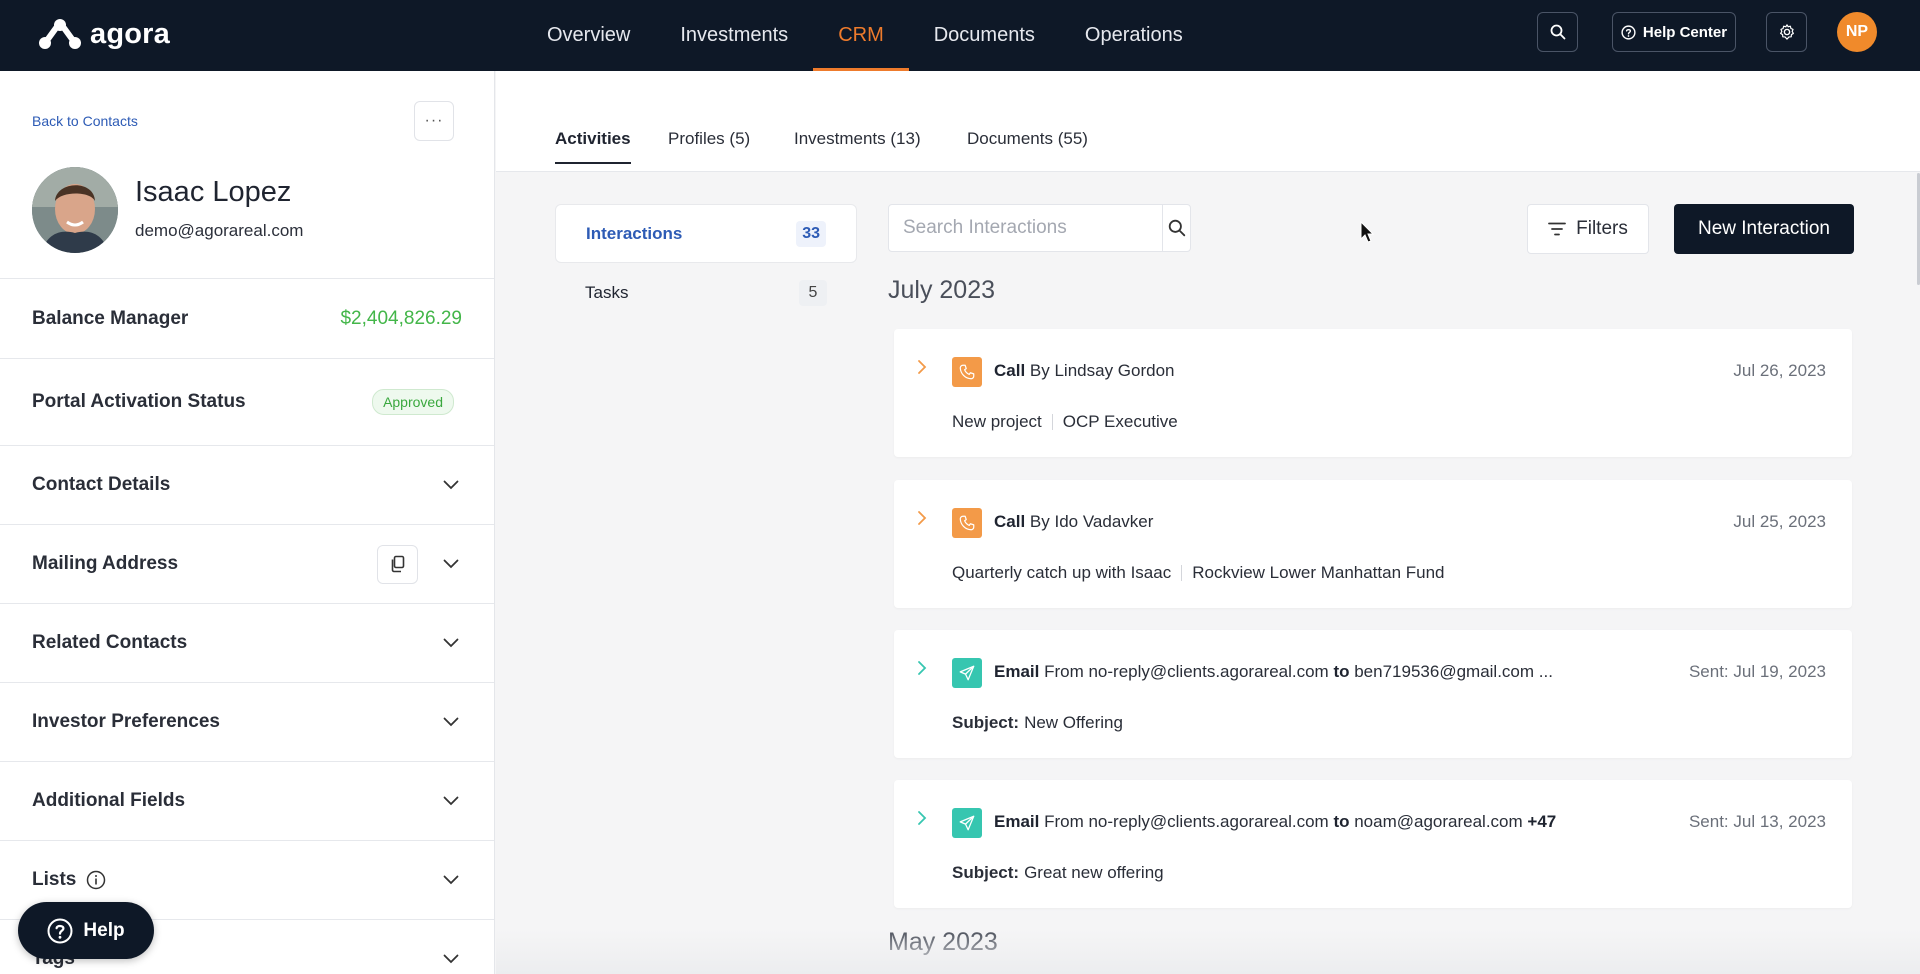 This screenshot has width=1920, height=974. I want to click on nav-operations: Operations, so click(1134, 35).